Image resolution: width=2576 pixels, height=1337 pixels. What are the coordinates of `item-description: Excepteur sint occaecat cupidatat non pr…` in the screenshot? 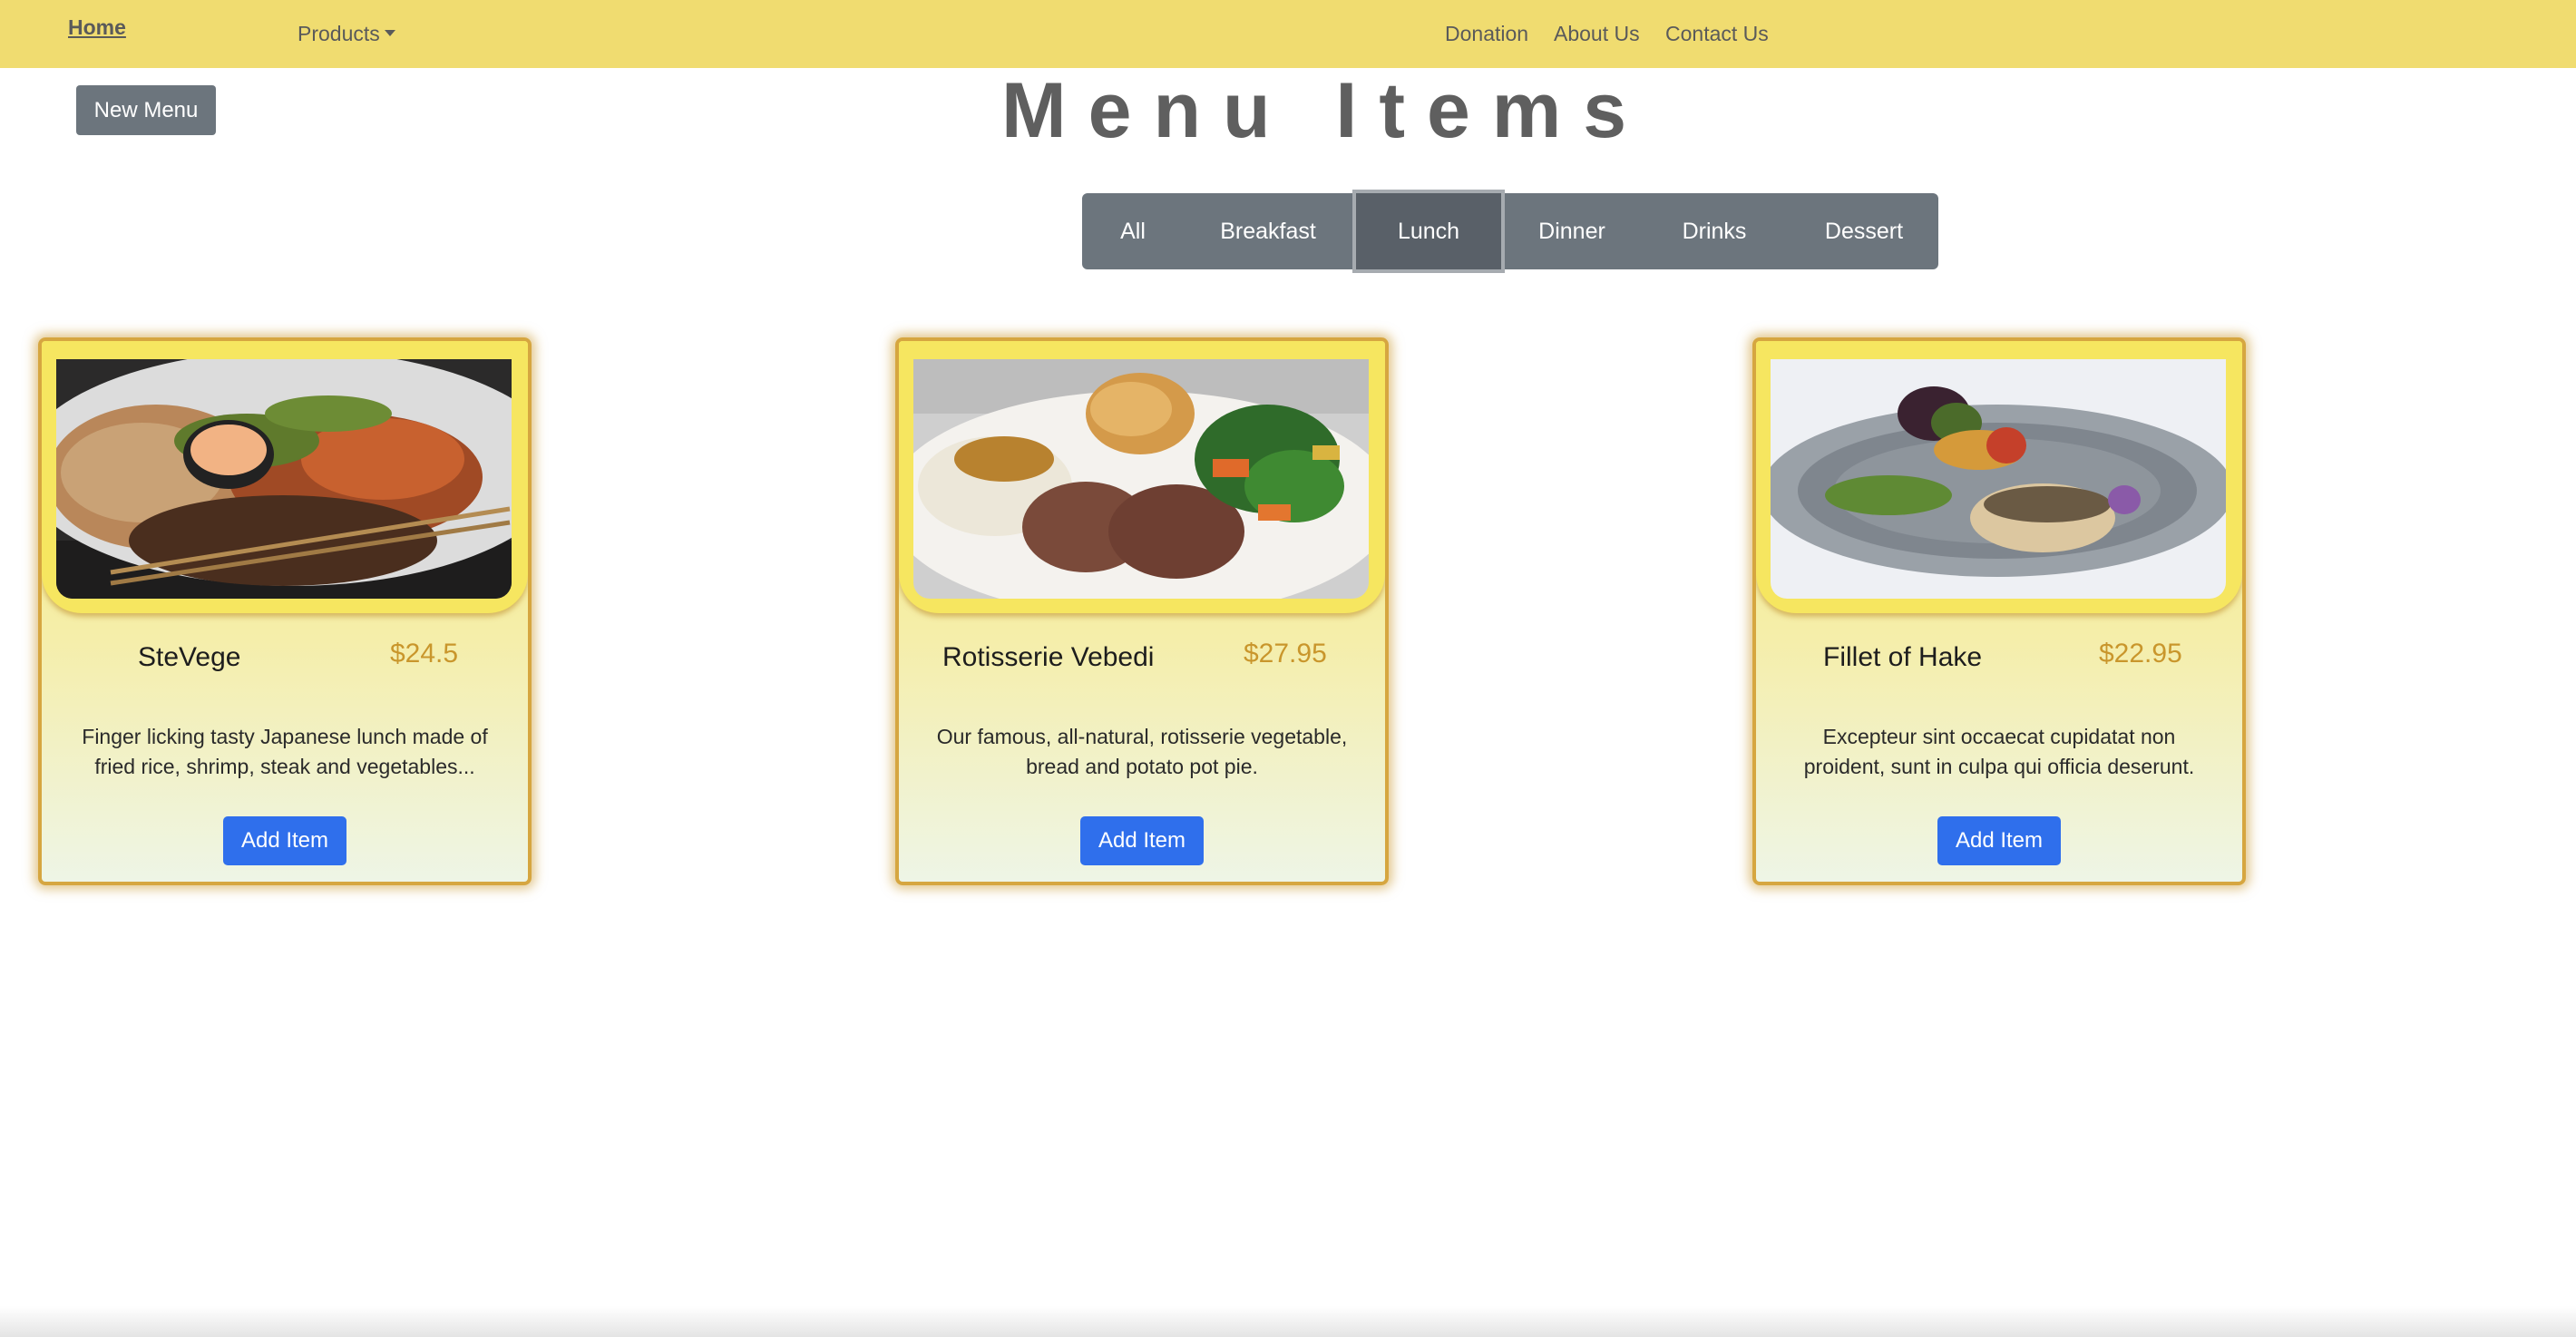 It's located at (1999, 752).